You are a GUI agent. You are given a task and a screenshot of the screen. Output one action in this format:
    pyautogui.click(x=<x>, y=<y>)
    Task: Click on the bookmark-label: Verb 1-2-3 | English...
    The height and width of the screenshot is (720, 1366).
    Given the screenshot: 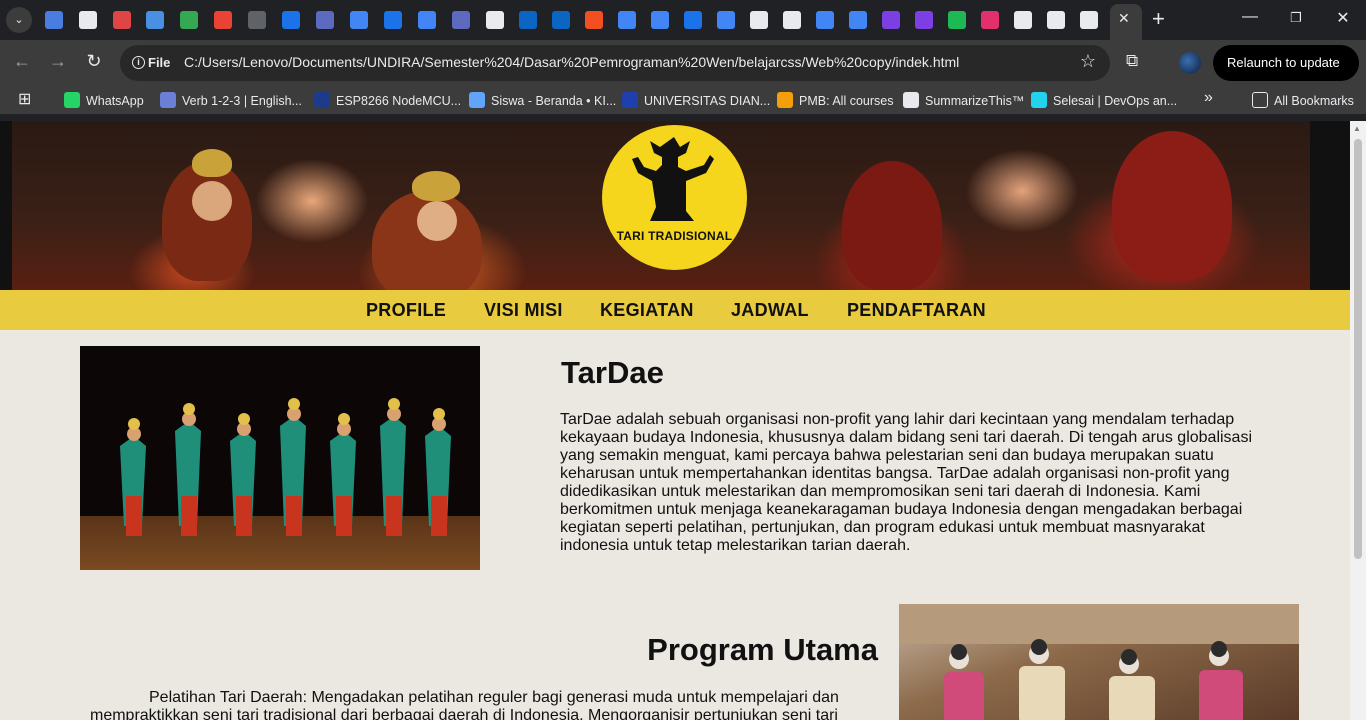 What is the action you would take?
    pyautogui.click(x=242, y=101)
    